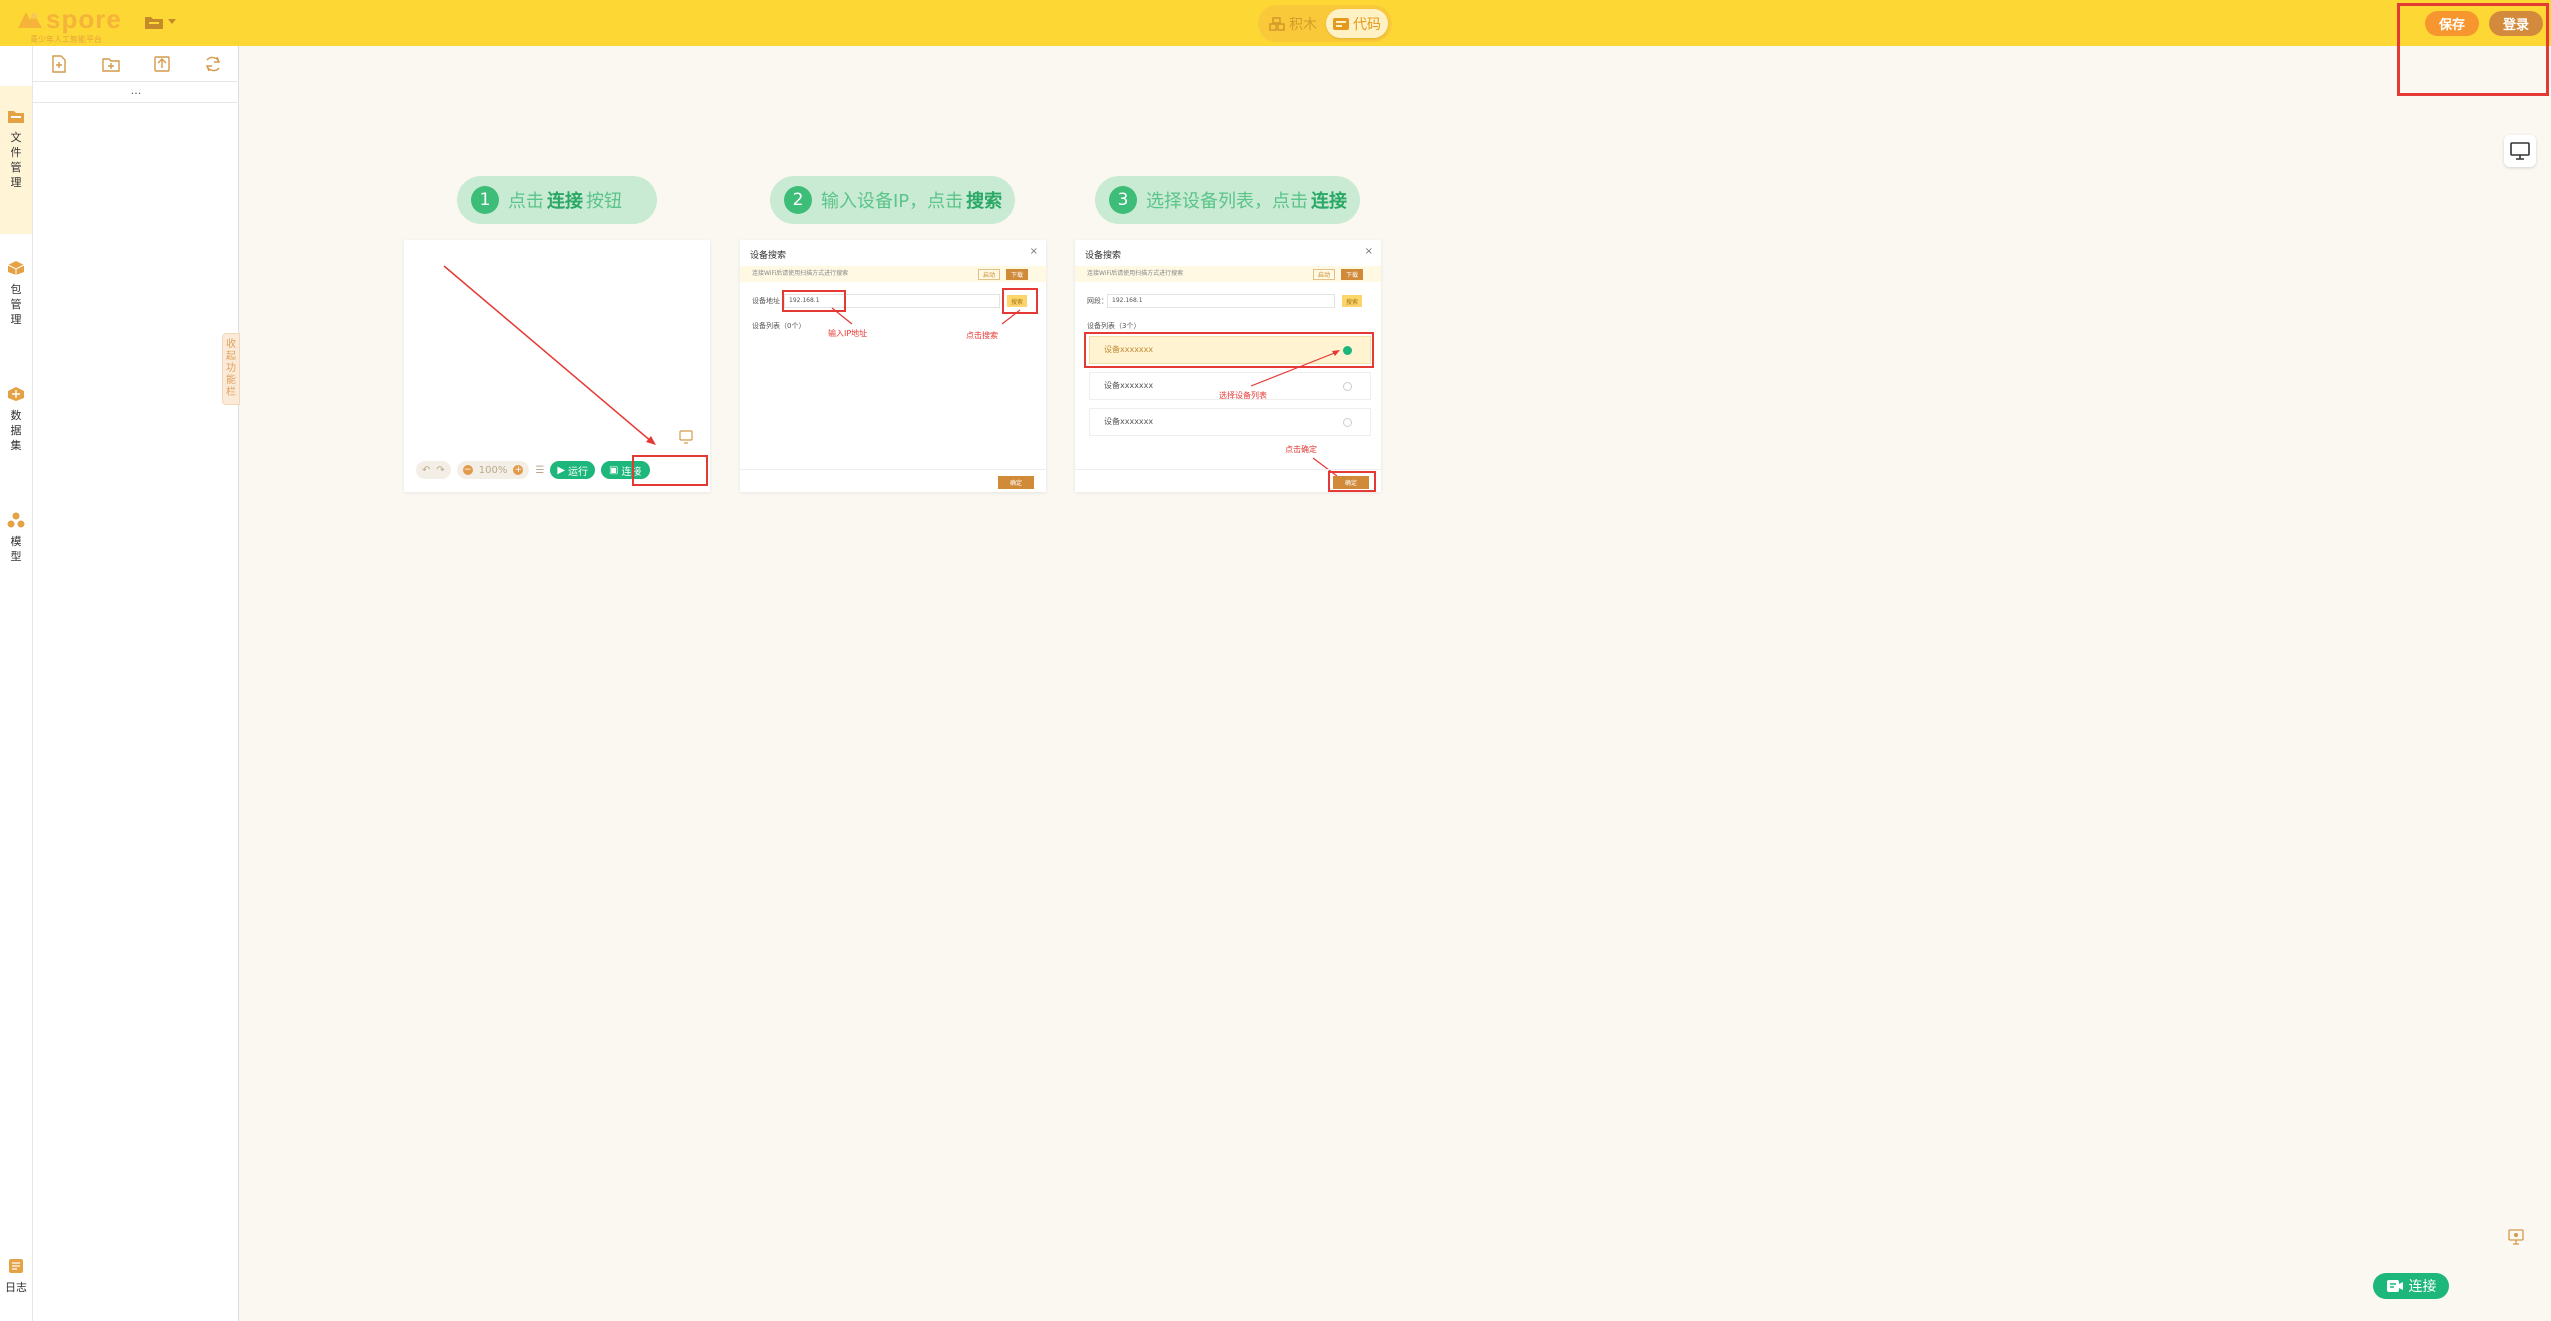 The height and width of the screenshot is (1321, 2551). Describe the element at coordinates (539, 470) in the screenshot. I see `format-icon: ☰` at that location.